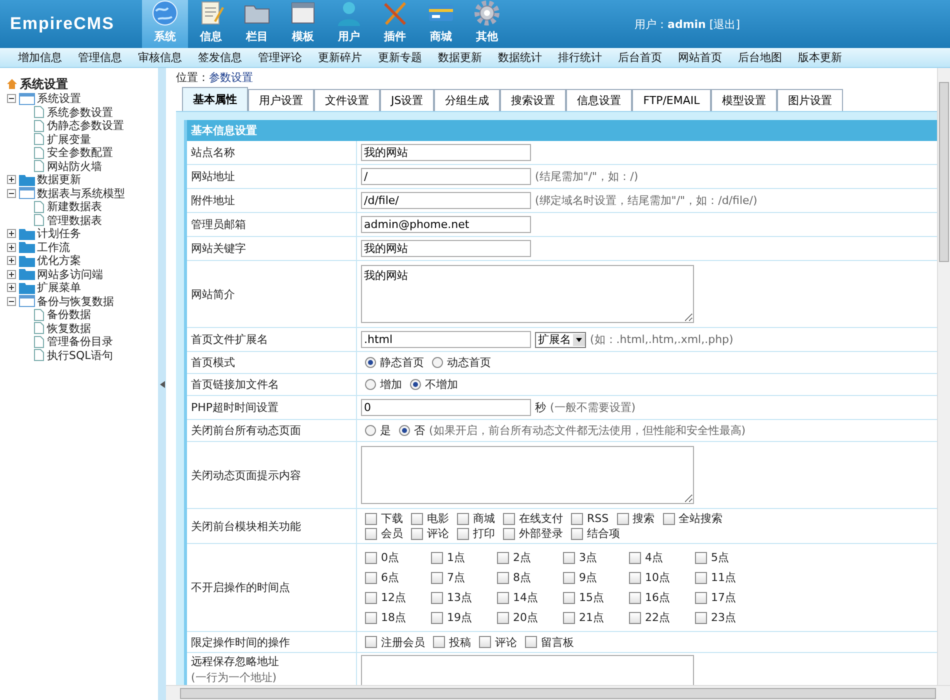  I want to click on tree-item: 管理数据表, so click(74, 220).